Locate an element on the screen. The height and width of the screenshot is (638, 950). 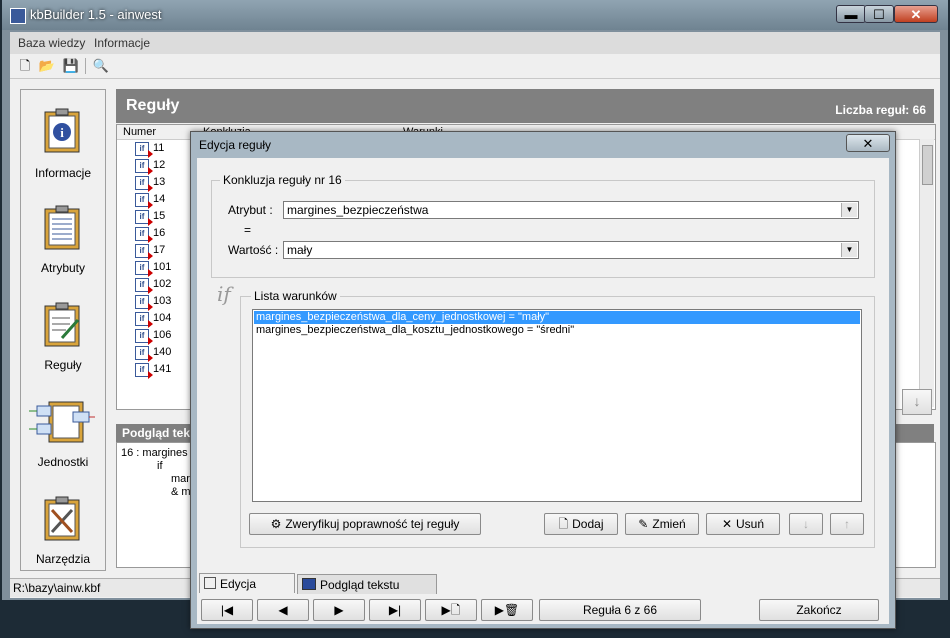
attributes-clipboard-icon is located at coordinates (62, 227).